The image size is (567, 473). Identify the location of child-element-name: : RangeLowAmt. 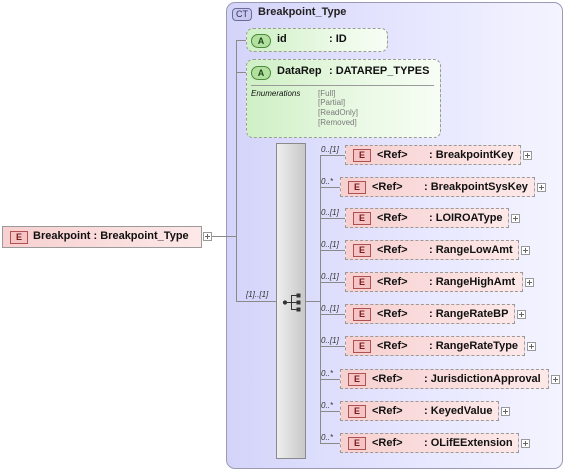
(471, 250).